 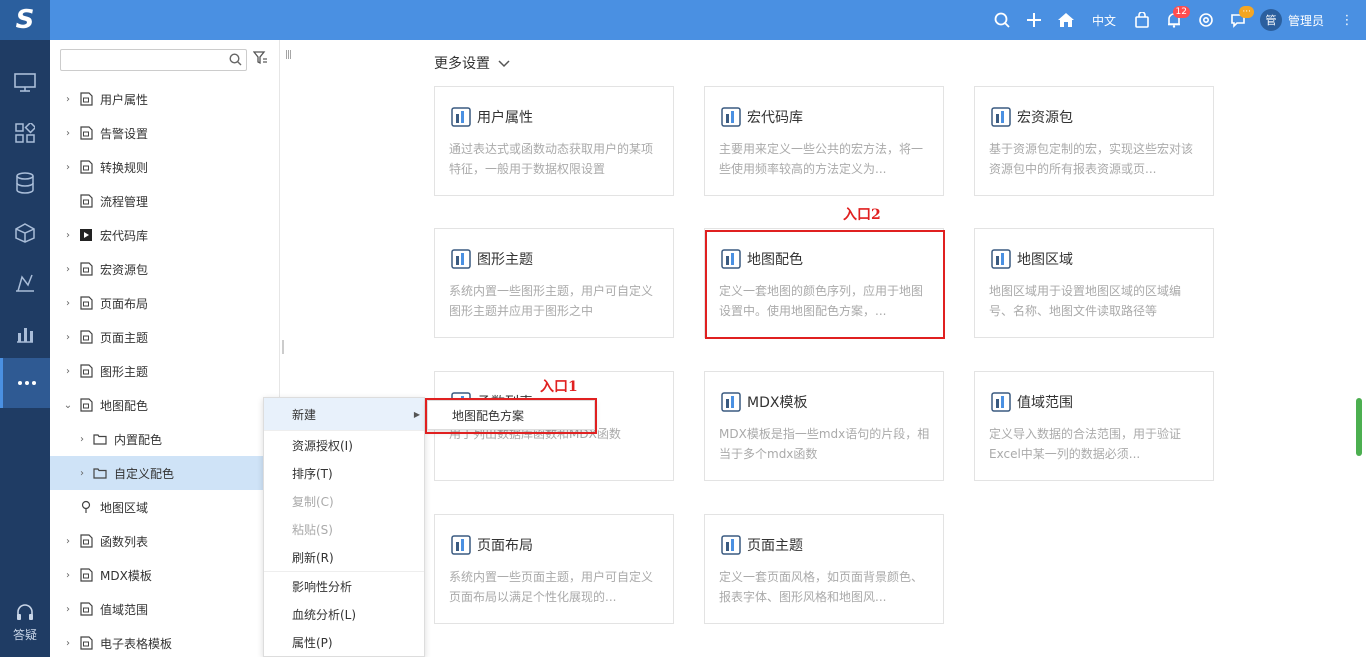 I want to click on context-menu-item: 资源授权(I), so click(x=344, y=445).